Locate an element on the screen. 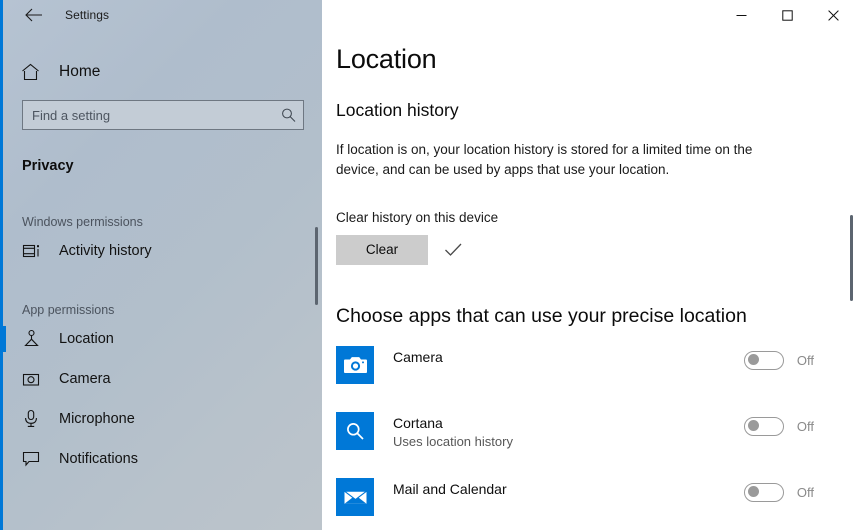 The height and width of the screenshot is (530, 856). location-pin-icon is located at coordinates (34, 338).